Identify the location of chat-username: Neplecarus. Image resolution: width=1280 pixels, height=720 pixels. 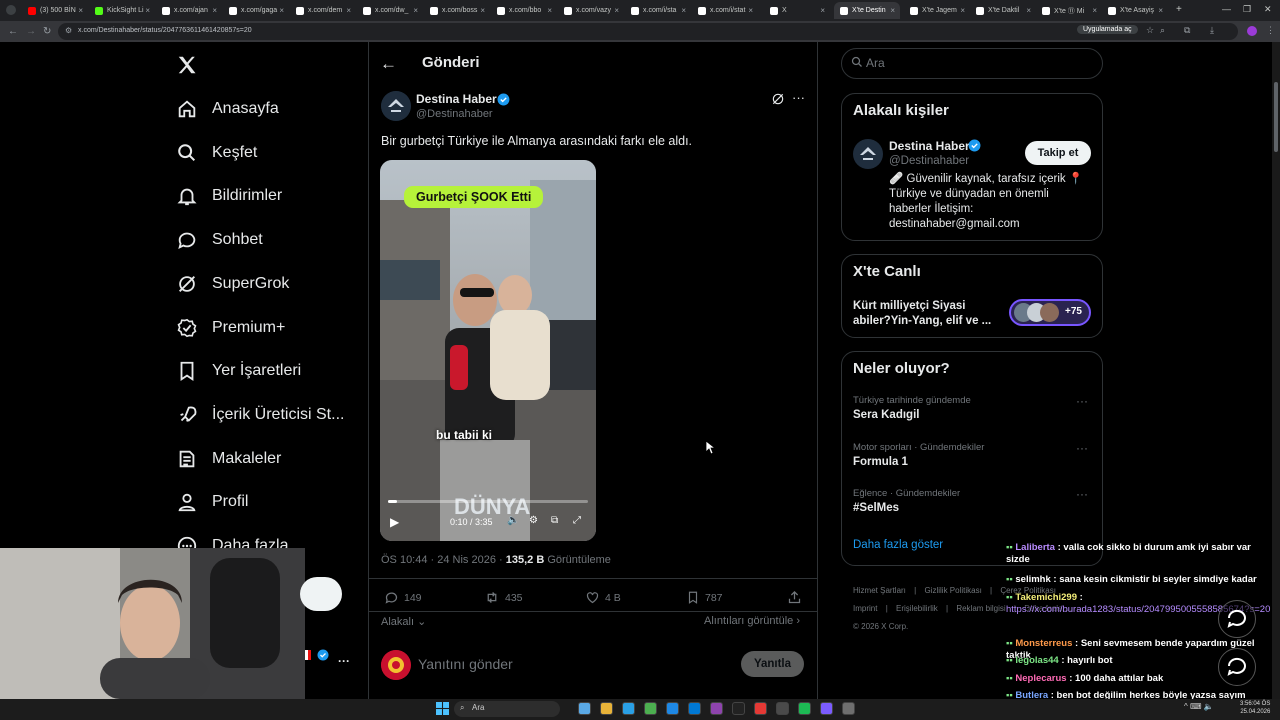
(1040, 678).